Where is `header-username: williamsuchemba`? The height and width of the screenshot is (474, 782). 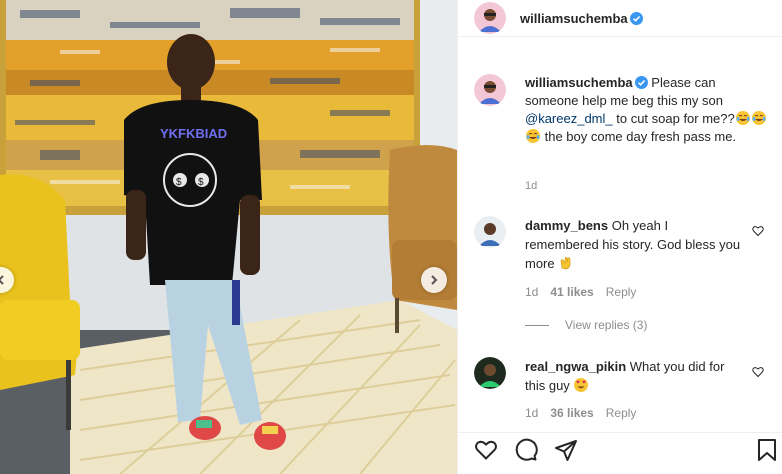
header-username: williamsuchemba is located at coordinates (574, 18).